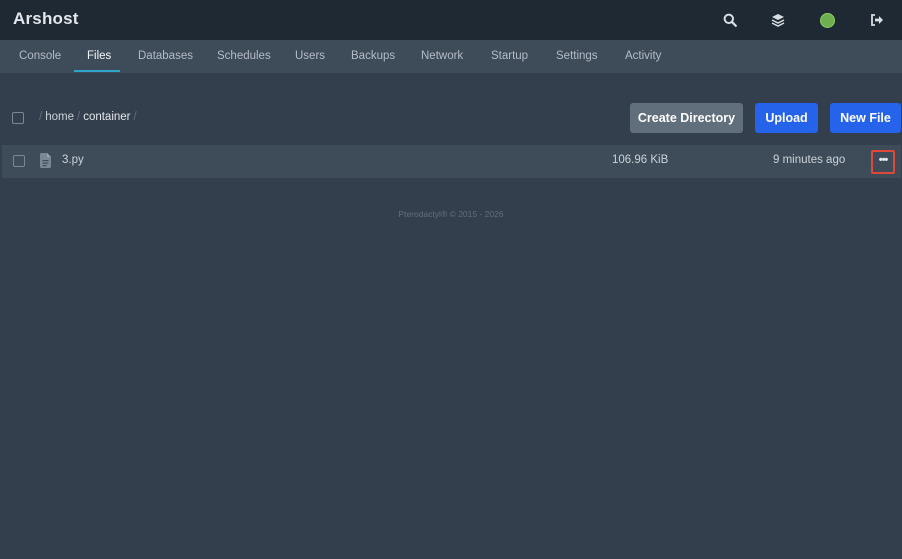  I want to click on avatar, so click(827, 20).